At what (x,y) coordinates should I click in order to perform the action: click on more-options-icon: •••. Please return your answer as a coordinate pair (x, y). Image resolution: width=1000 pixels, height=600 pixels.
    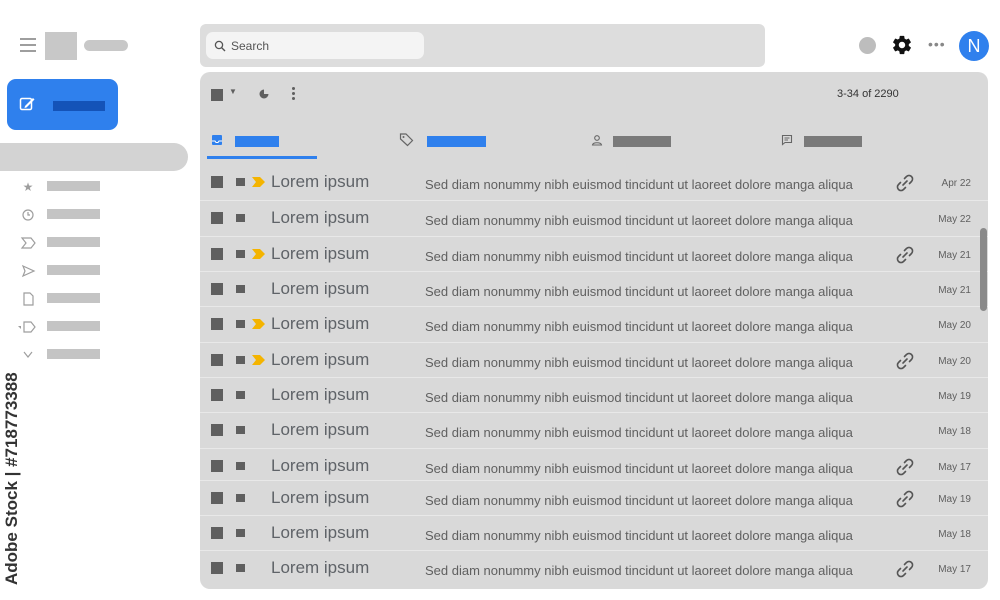
    Looking at the image, I should click on (937, 44).